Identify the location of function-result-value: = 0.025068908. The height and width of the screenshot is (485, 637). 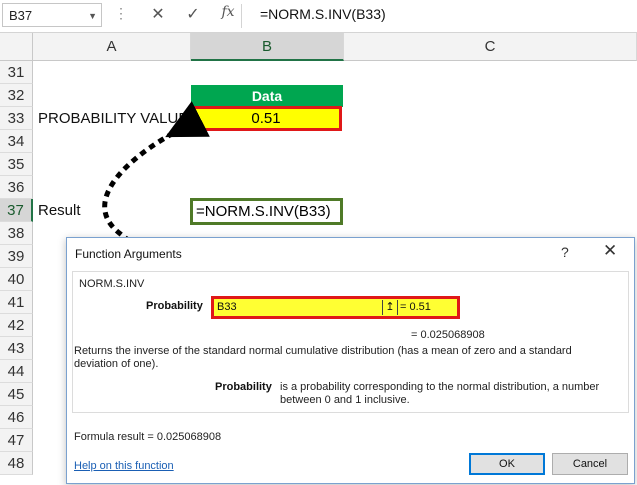
(448, 335).